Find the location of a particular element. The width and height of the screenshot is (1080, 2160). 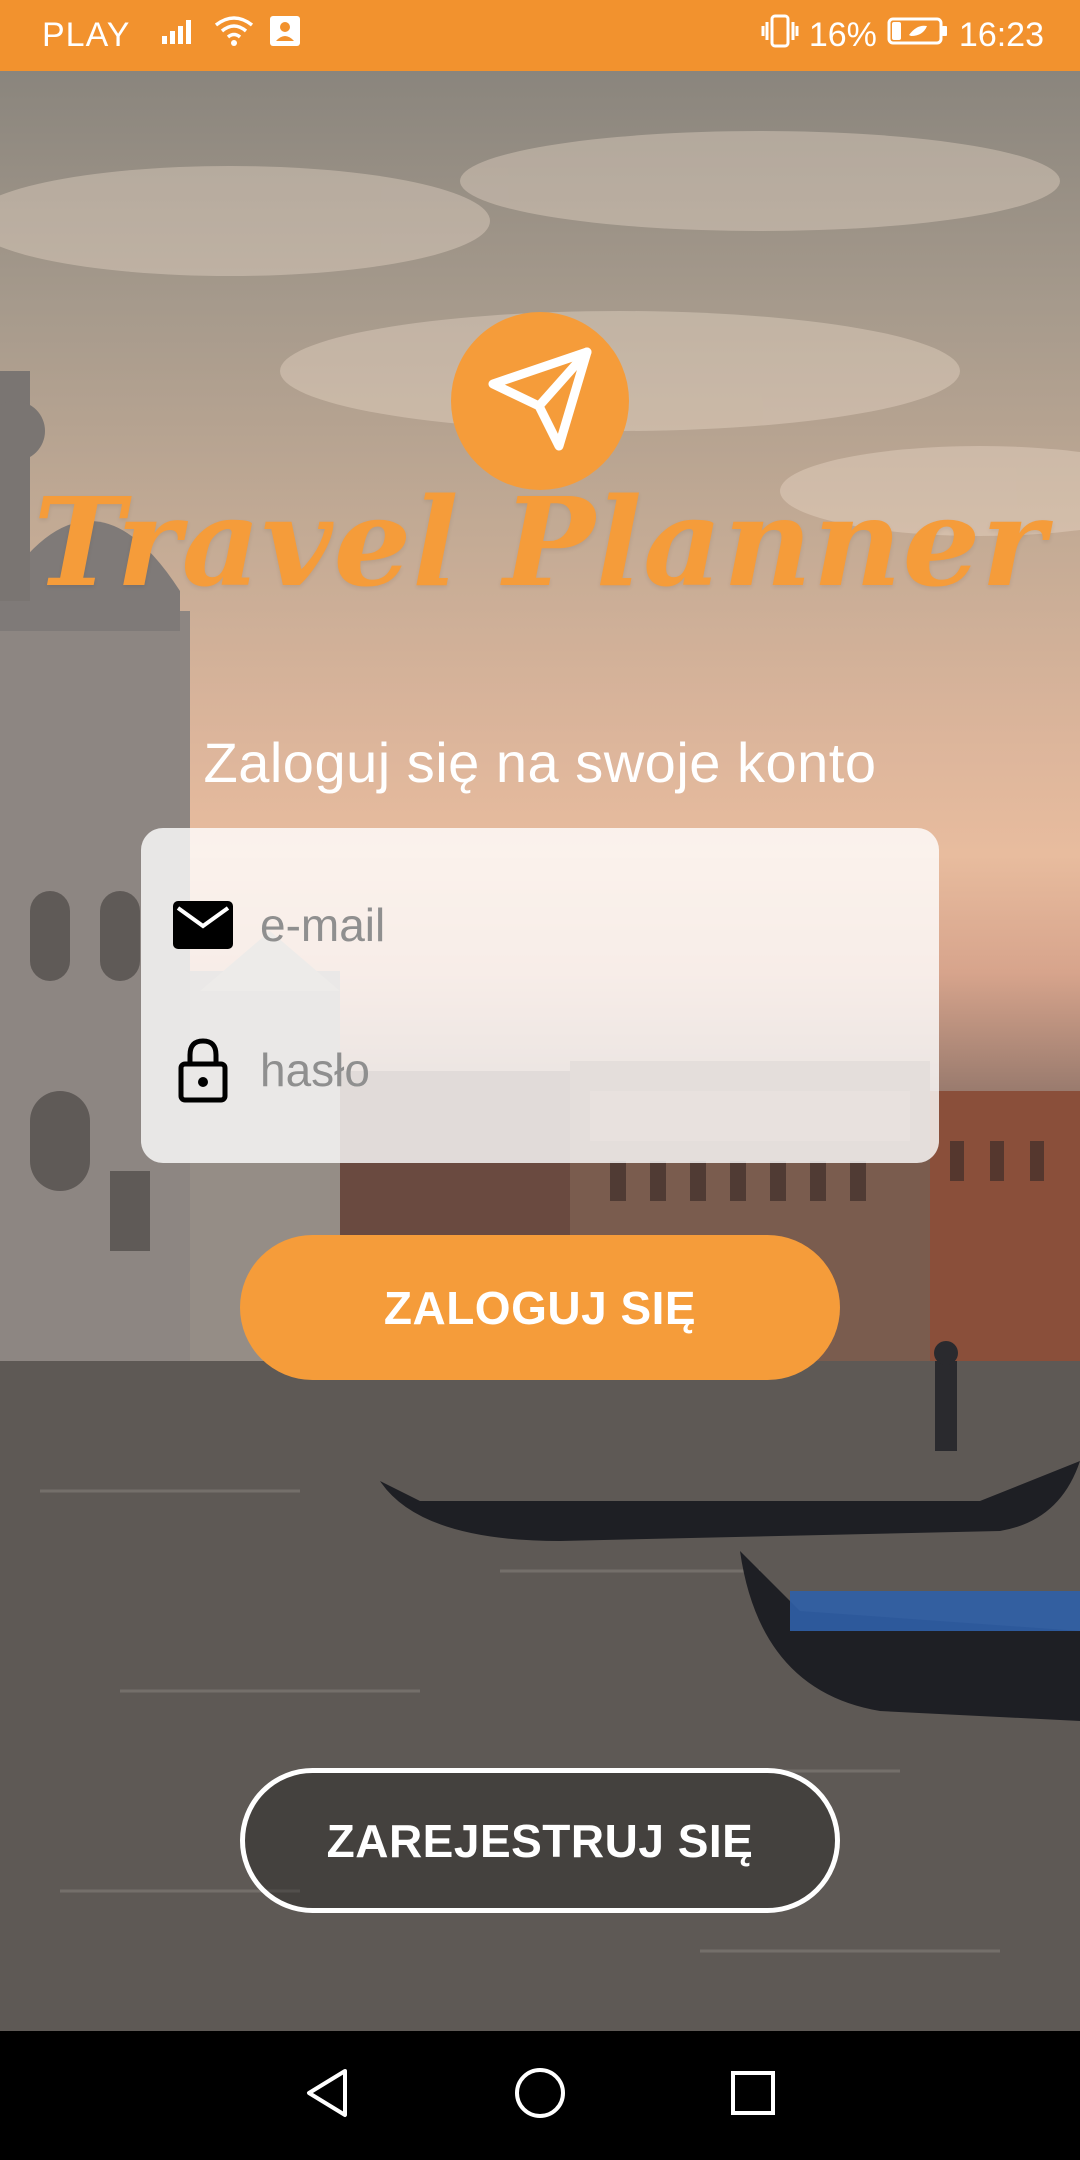

recents-button is located at coordinates (753, 2096).